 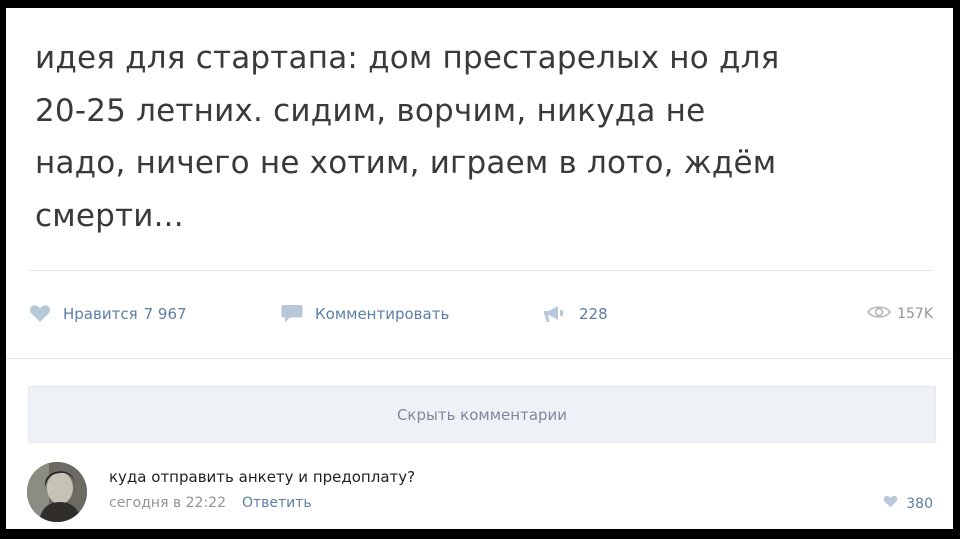 I want to click on megaphone-icon, so click(x=555, y=314).